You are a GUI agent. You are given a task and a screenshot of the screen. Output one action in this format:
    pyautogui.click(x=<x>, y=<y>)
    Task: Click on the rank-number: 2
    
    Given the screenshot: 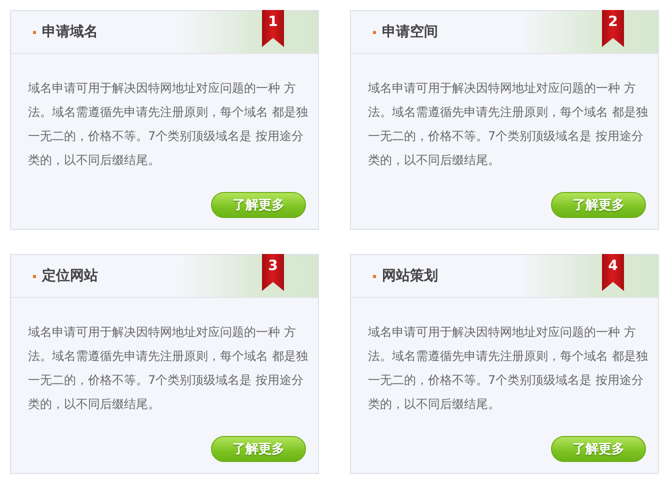 What is the action you would take?
    pyautogui.click(x=613, y=22)
    